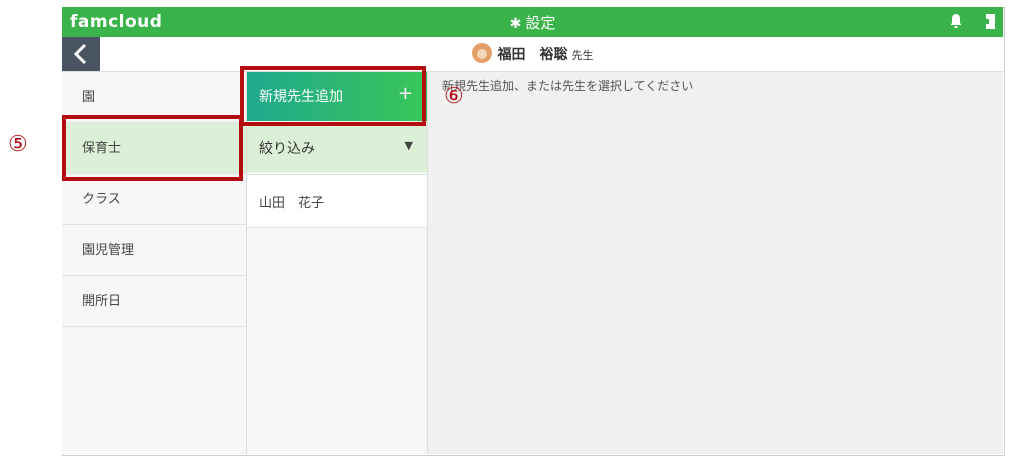  I want to click on user-bar: 福田 裕聡 先生, so click(532, 54).